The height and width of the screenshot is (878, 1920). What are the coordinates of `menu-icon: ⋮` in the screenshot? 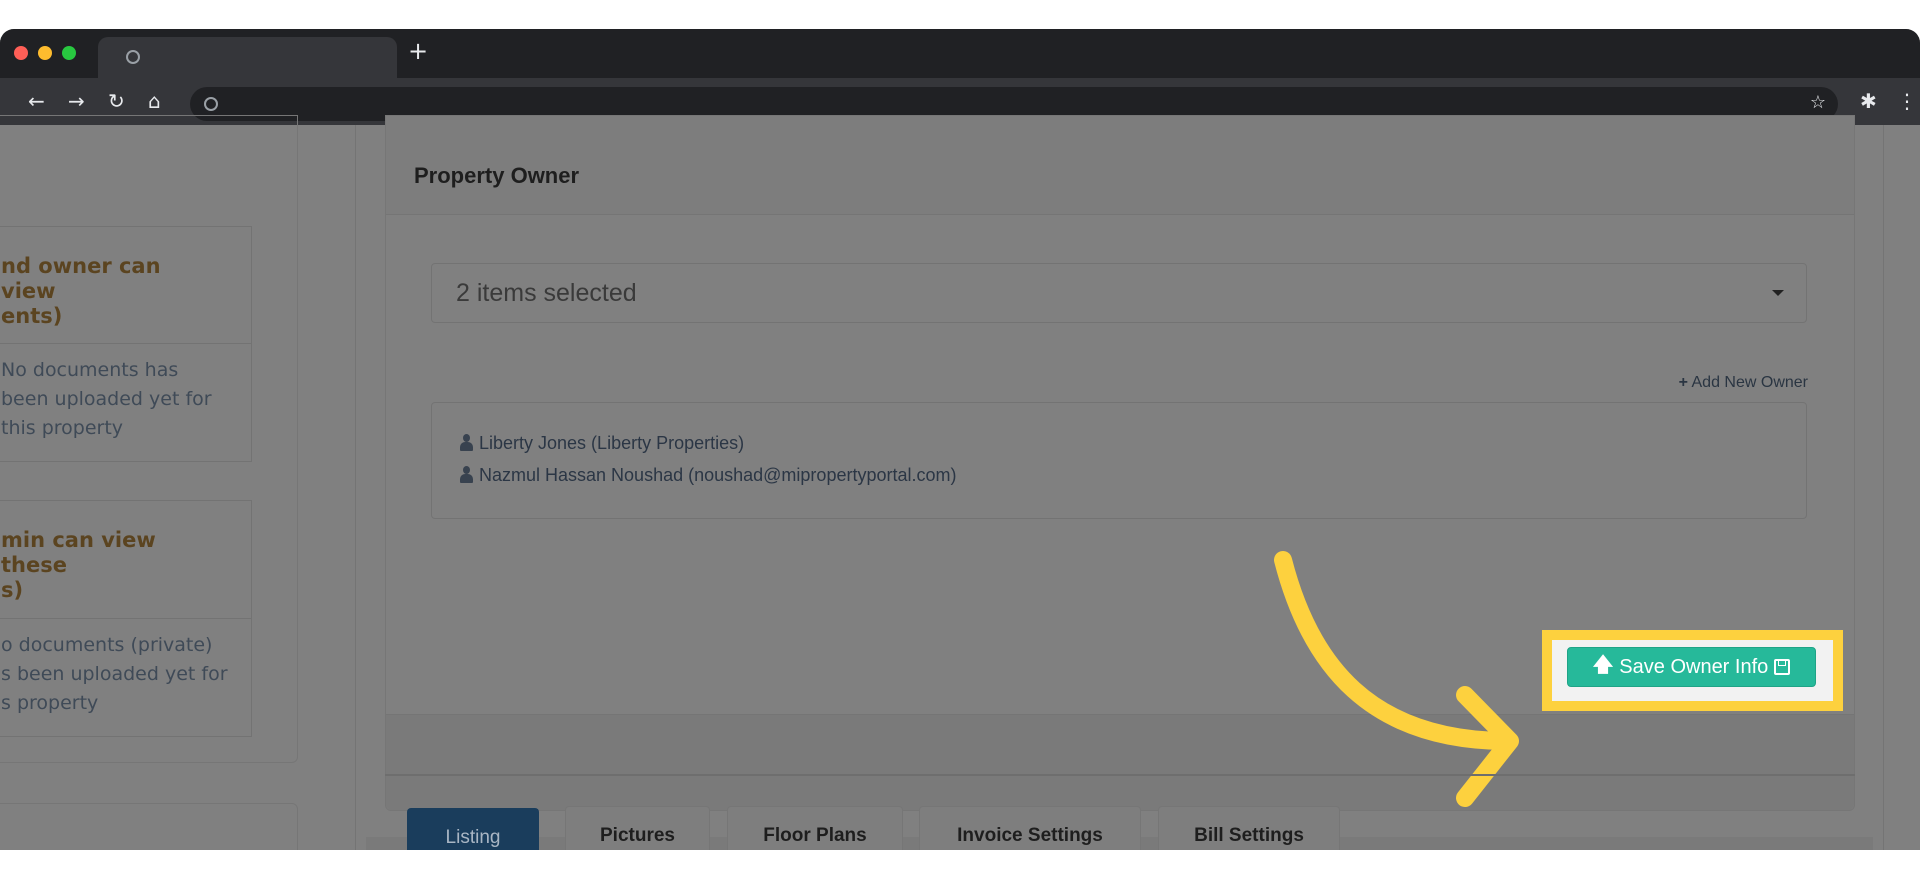 It's located at (1907, 101).